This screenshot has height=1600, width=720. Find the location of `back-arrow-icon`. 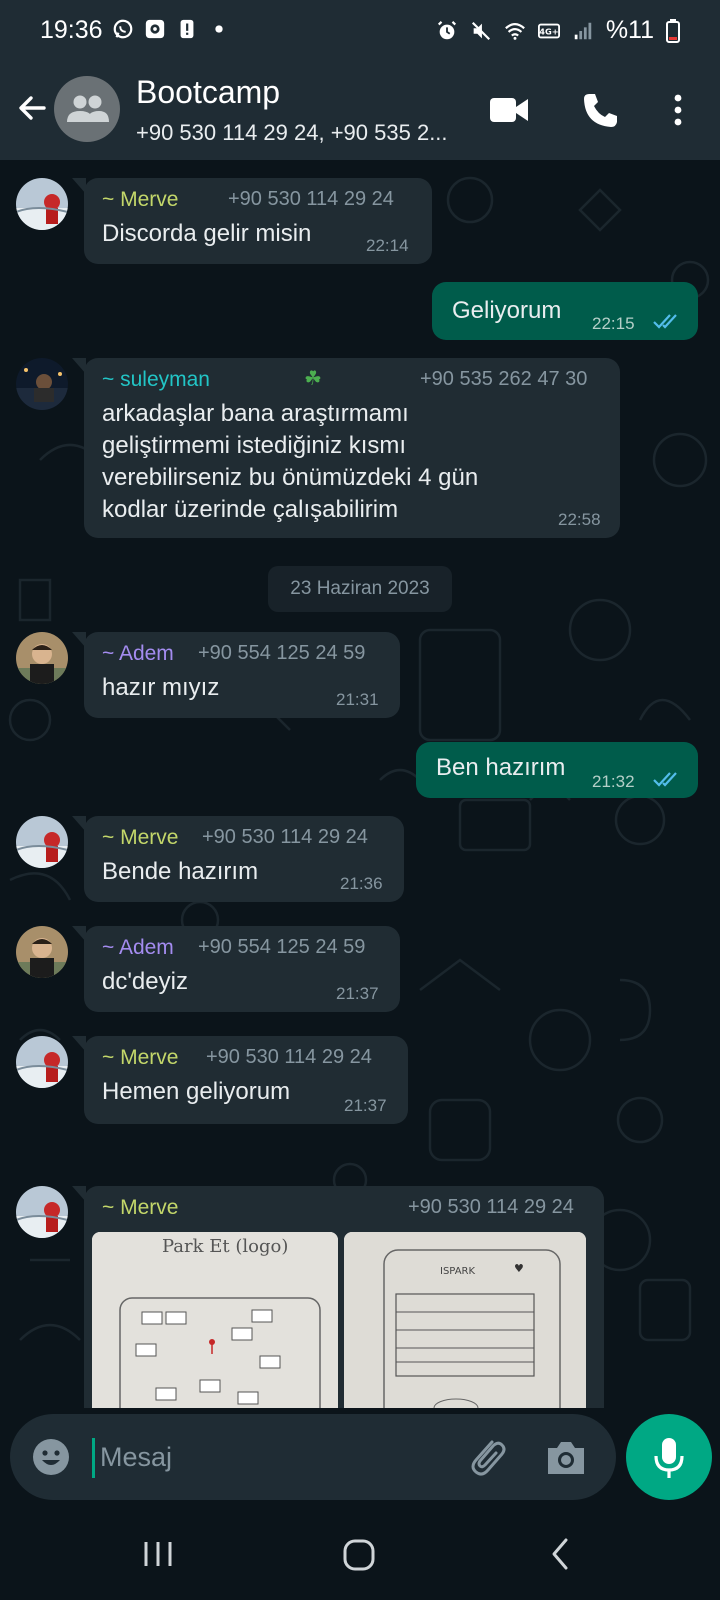

back-arrow-icon is located at coordinates (32, 108).